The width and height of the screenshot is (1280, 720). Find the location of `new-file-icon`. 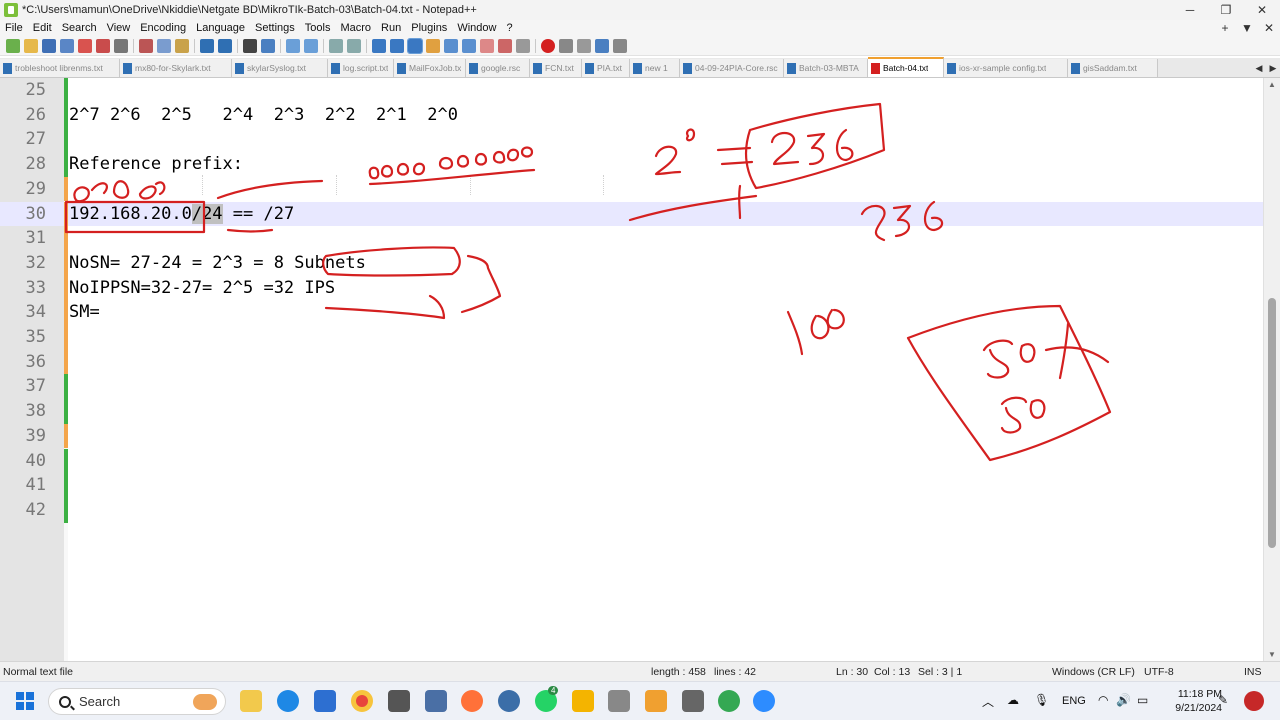

new-file-icon is located at coordinates (13, 45).